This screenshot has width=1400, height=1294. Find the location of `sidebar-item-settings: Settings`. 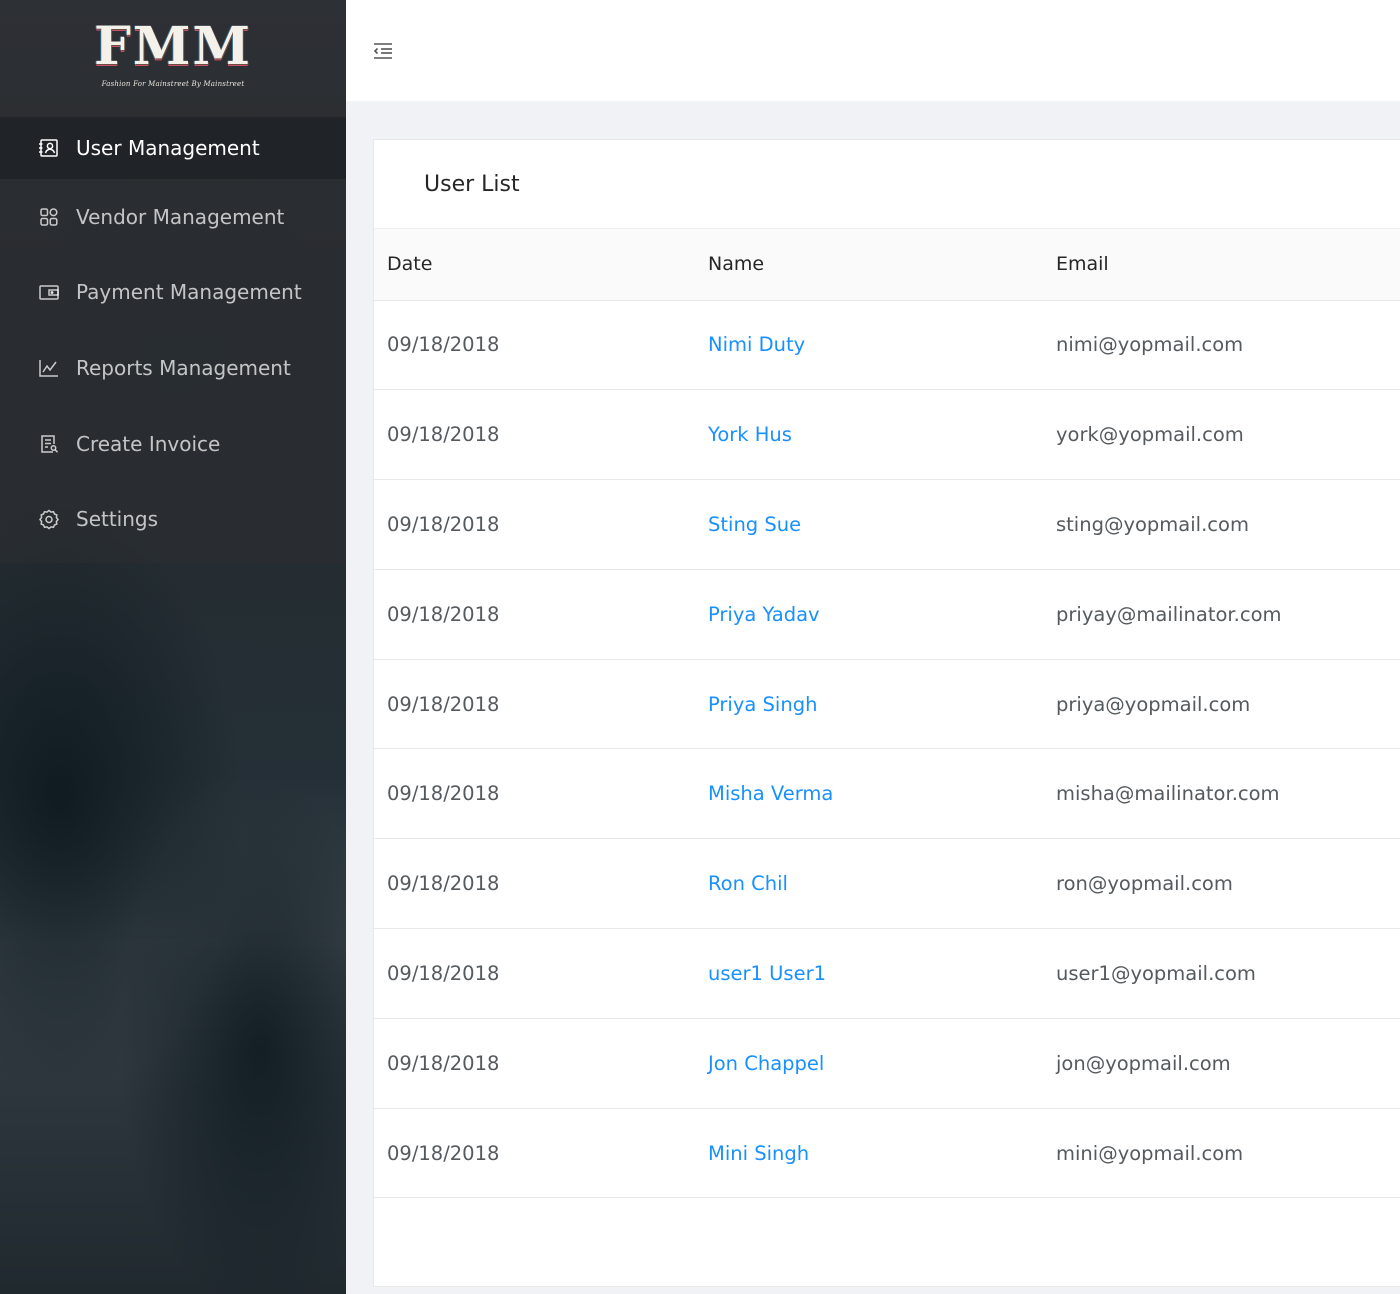

sidebar-item-settings: Settings is located at coordinates (173, 519).